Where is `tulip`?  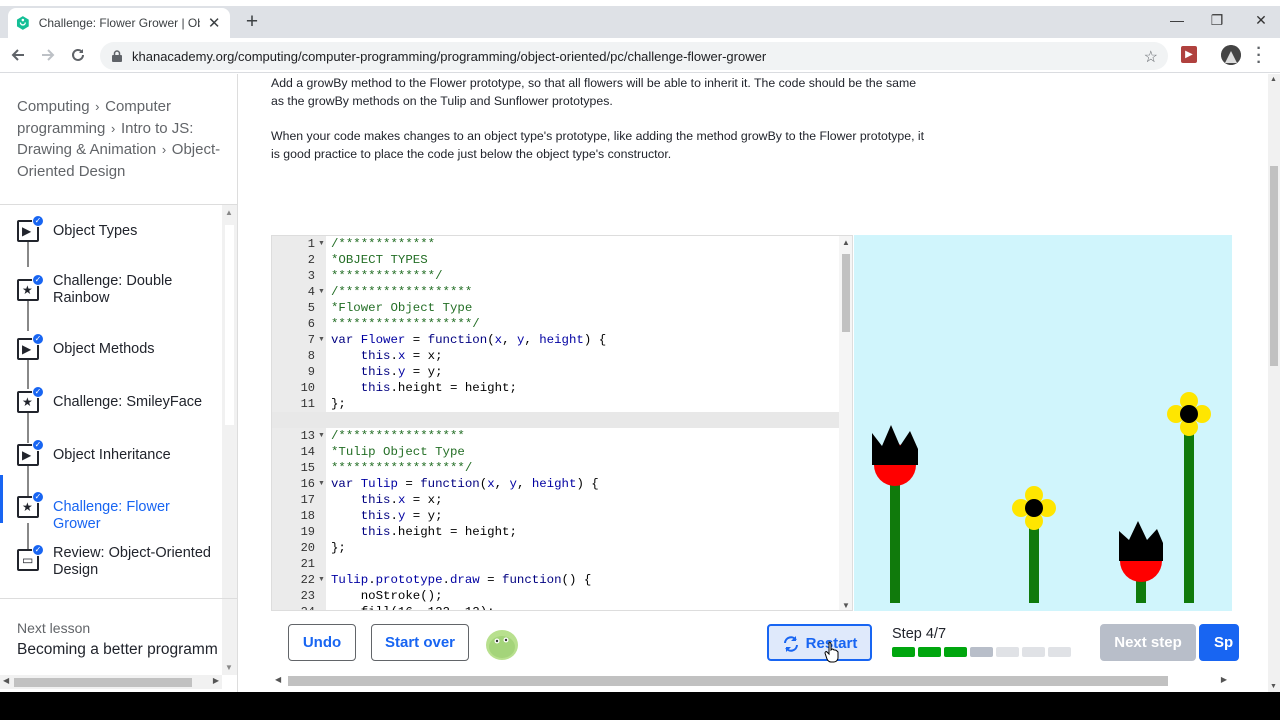 tulip is located at coordinates (1141, 562).